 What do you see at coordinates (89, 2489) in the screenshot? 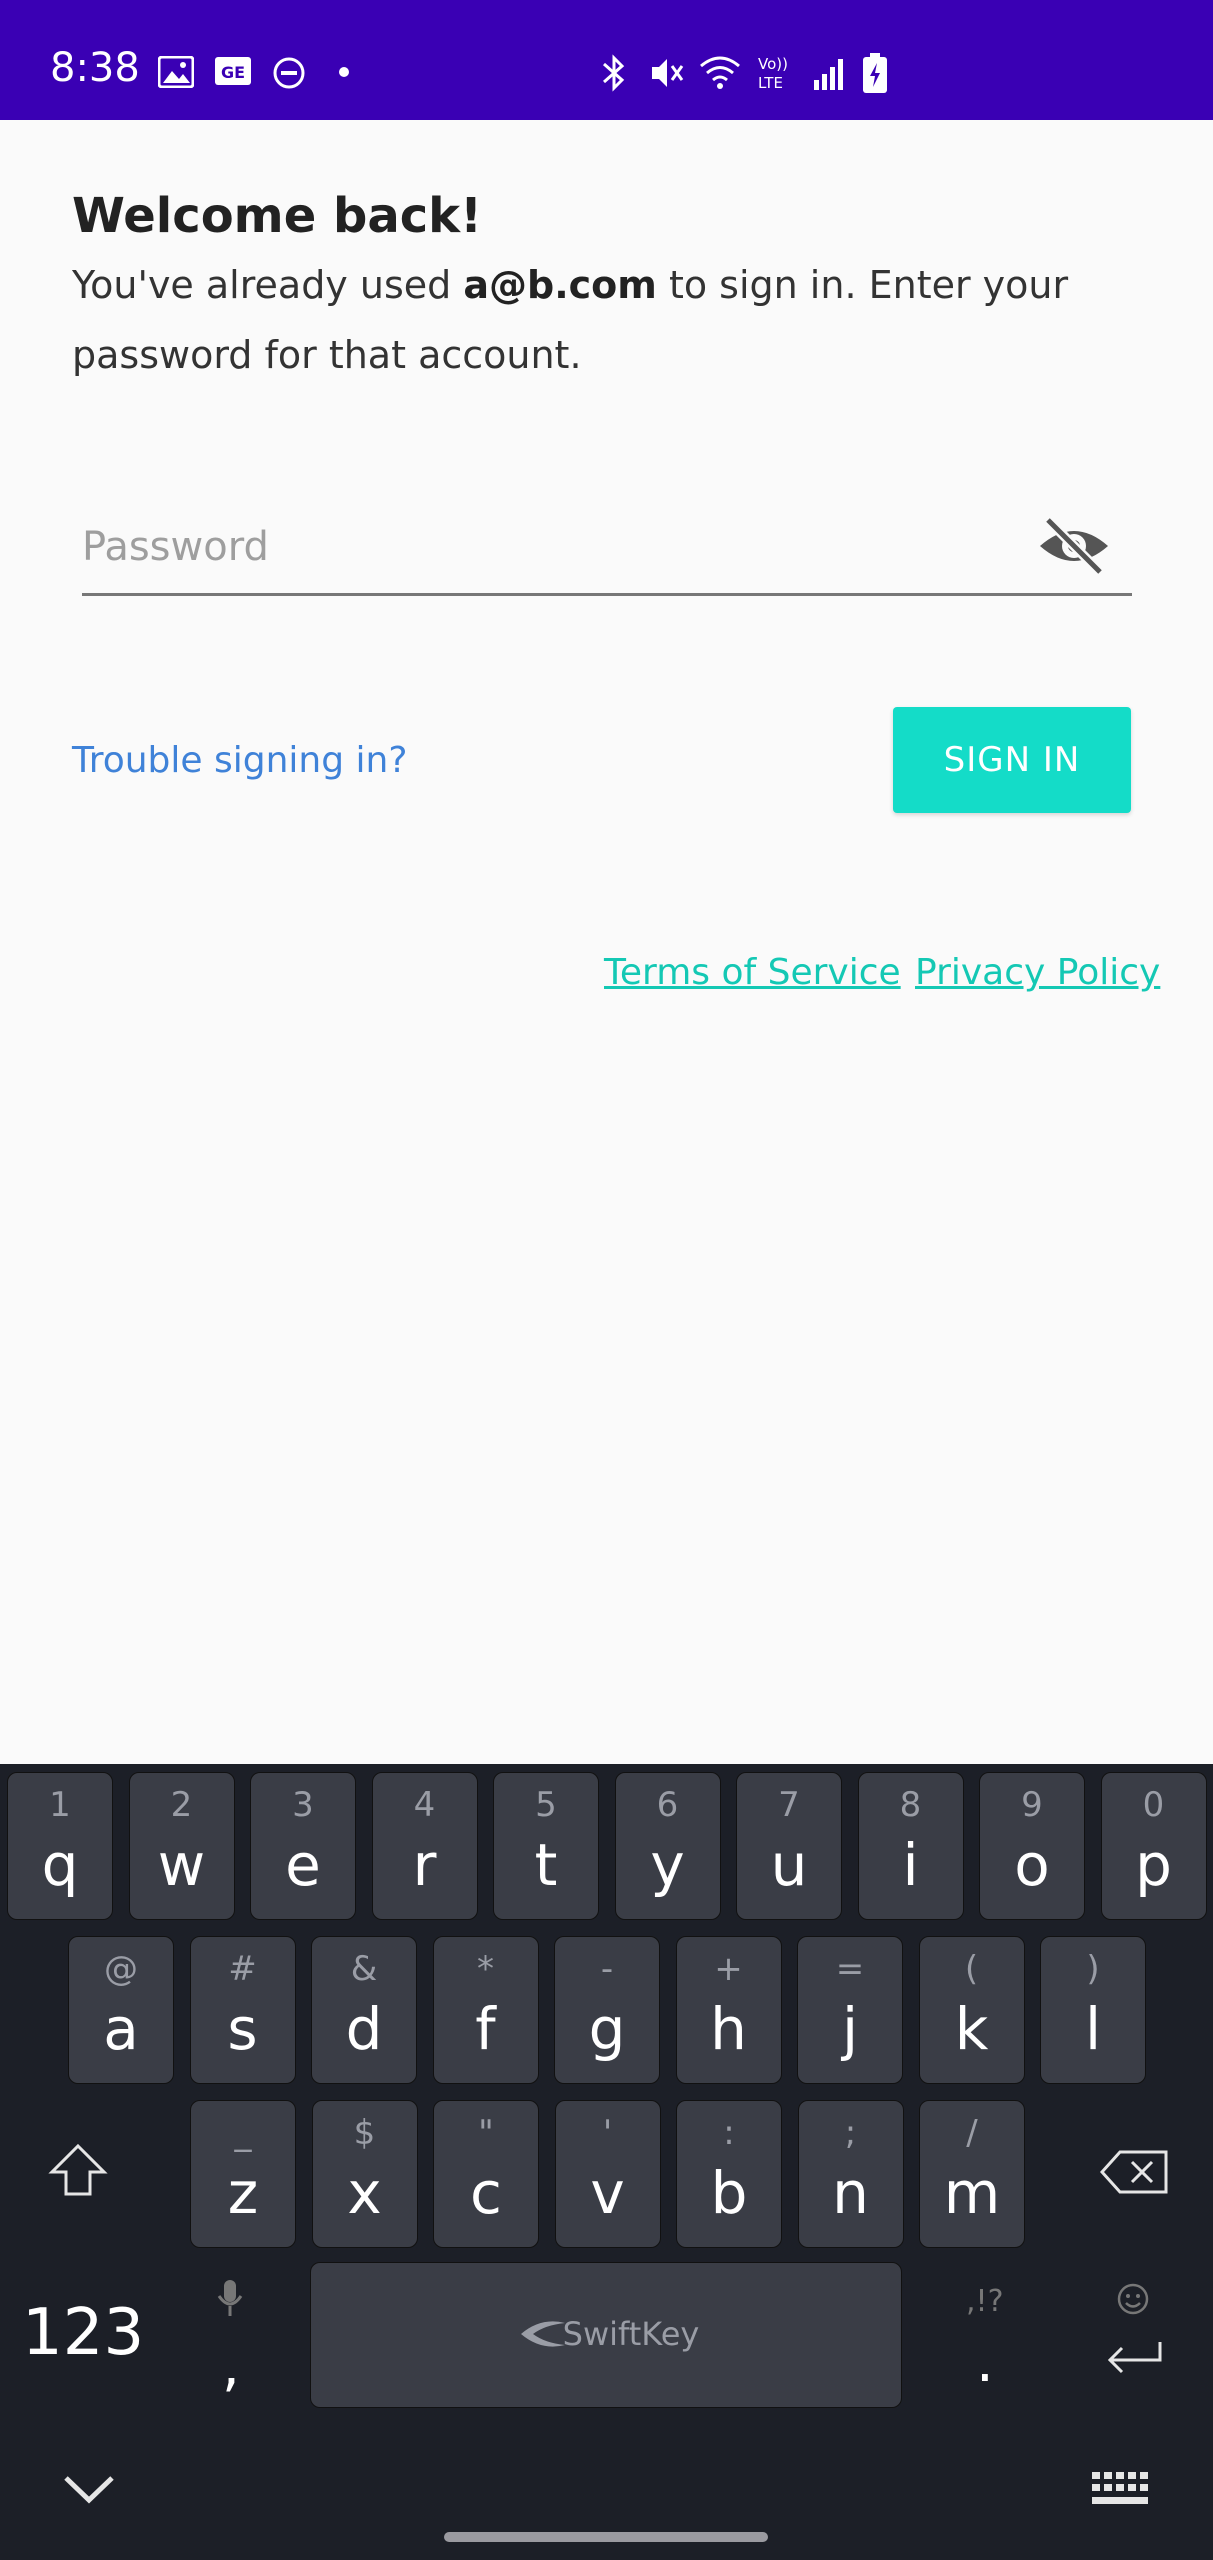
I see `hide-keyboard-icon` at bounding box center [89, 2489].